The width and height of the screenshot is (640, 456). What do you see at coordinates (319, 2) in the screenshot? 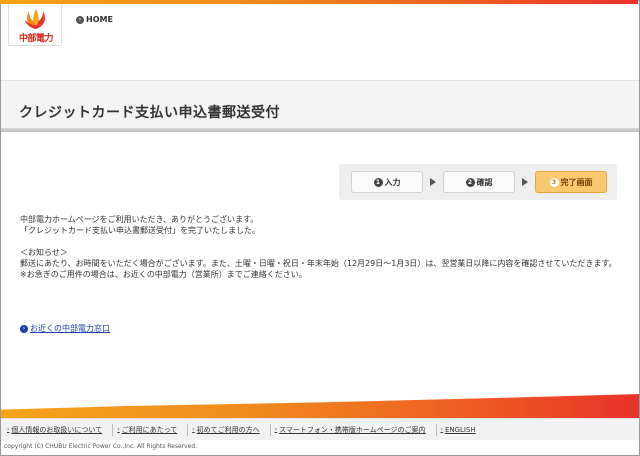
I see `top-accent-bar` at bounding box center [319, 2].